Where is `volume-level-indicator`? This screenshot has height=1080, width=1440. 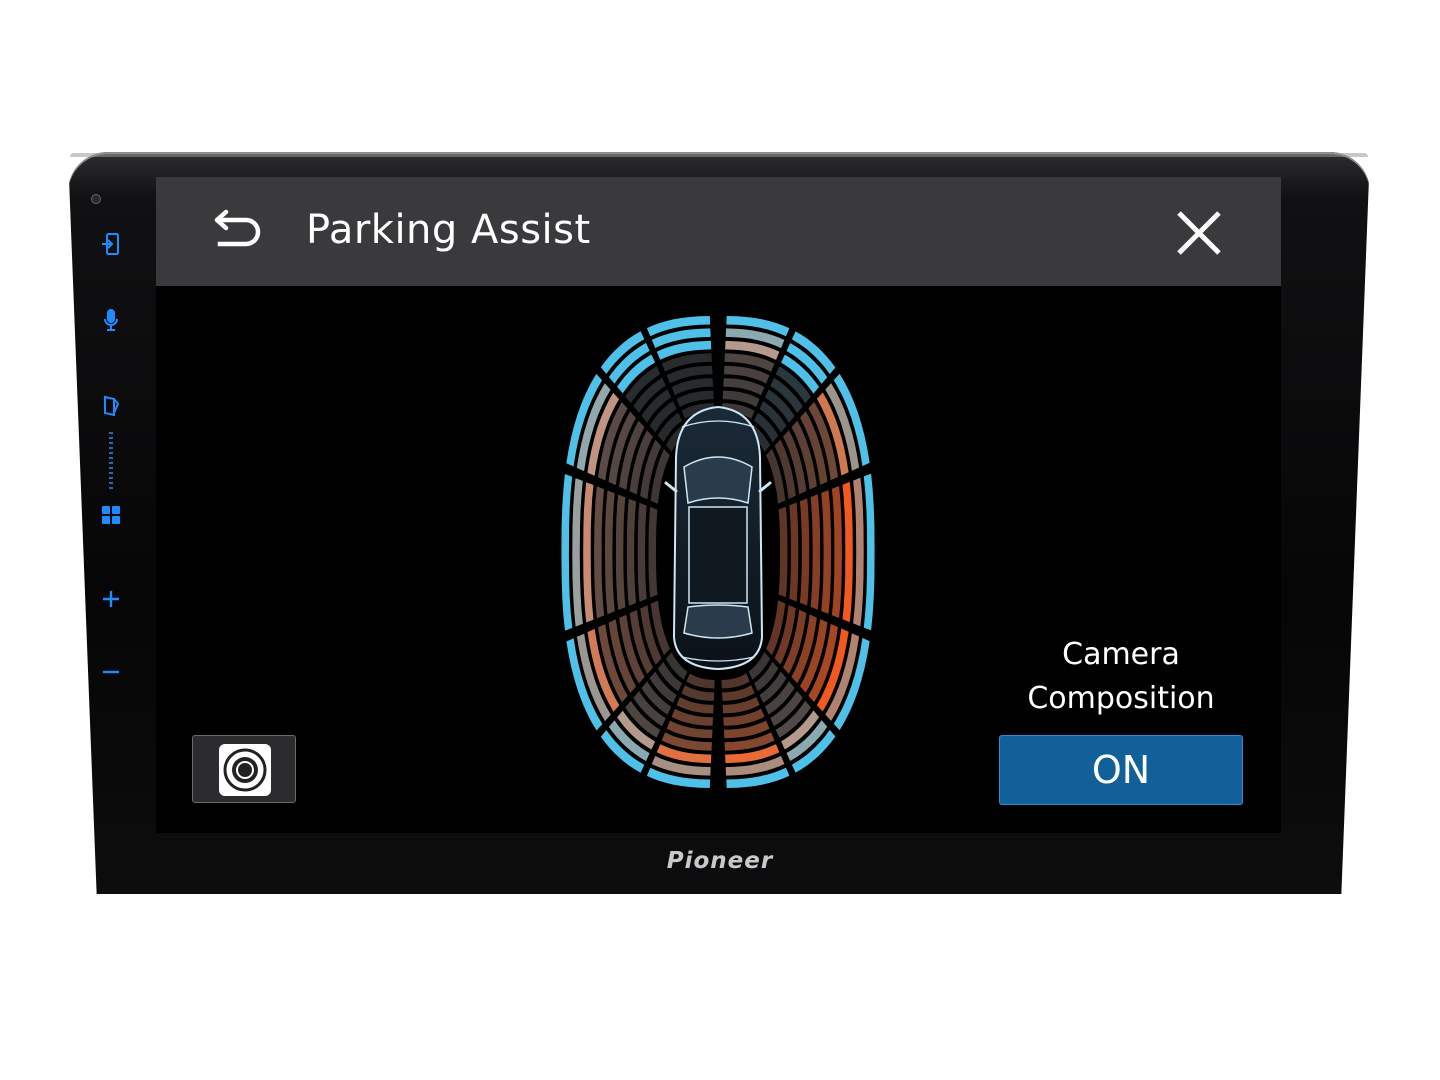
volume-level-indicator is located at coordinates (111, 461).